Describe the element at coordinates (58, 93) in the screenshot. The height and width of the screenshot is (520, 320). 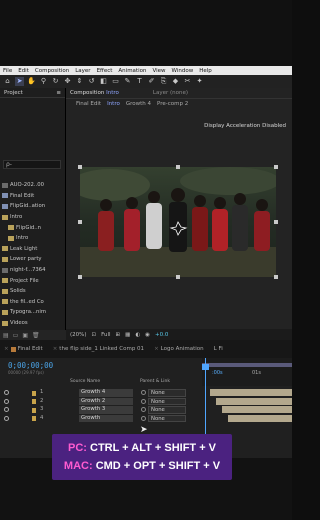
I see `panel-menu-icon: ≡` at that location.